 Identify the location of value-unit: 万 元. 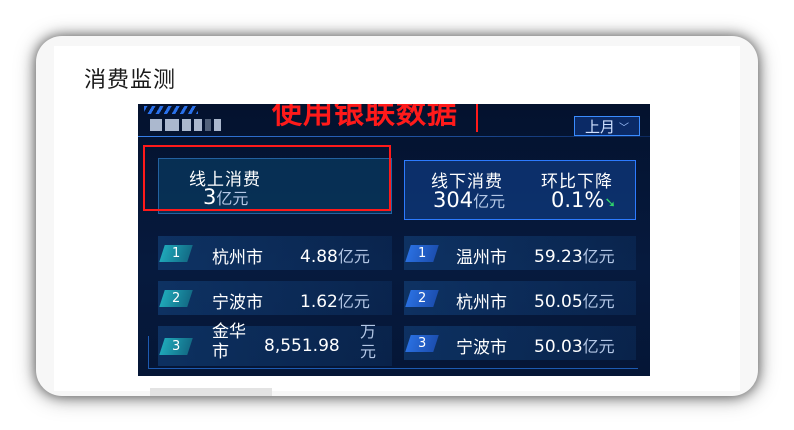
(368, 342).